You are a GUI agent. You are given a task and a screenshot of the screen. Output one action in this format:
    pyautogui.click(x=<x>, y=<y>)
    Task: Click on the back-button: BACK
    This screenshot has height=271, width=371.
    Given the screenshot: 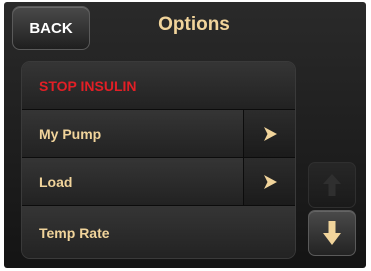 What is the action you would take?
    pyautogui.click(x=51, y=28)
    